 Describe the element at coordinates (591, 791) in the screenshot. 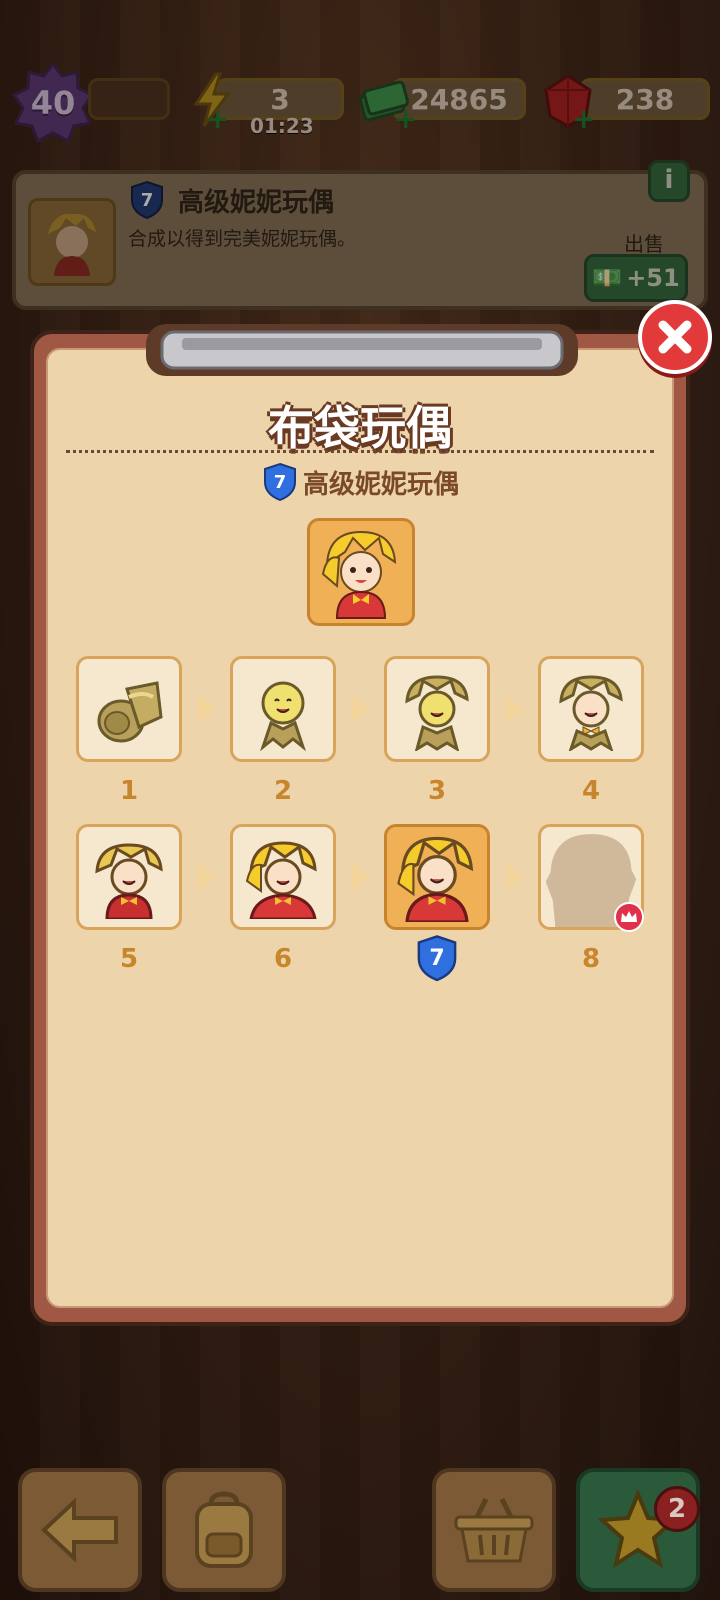

I see `chain-level-4: 4` at that location.